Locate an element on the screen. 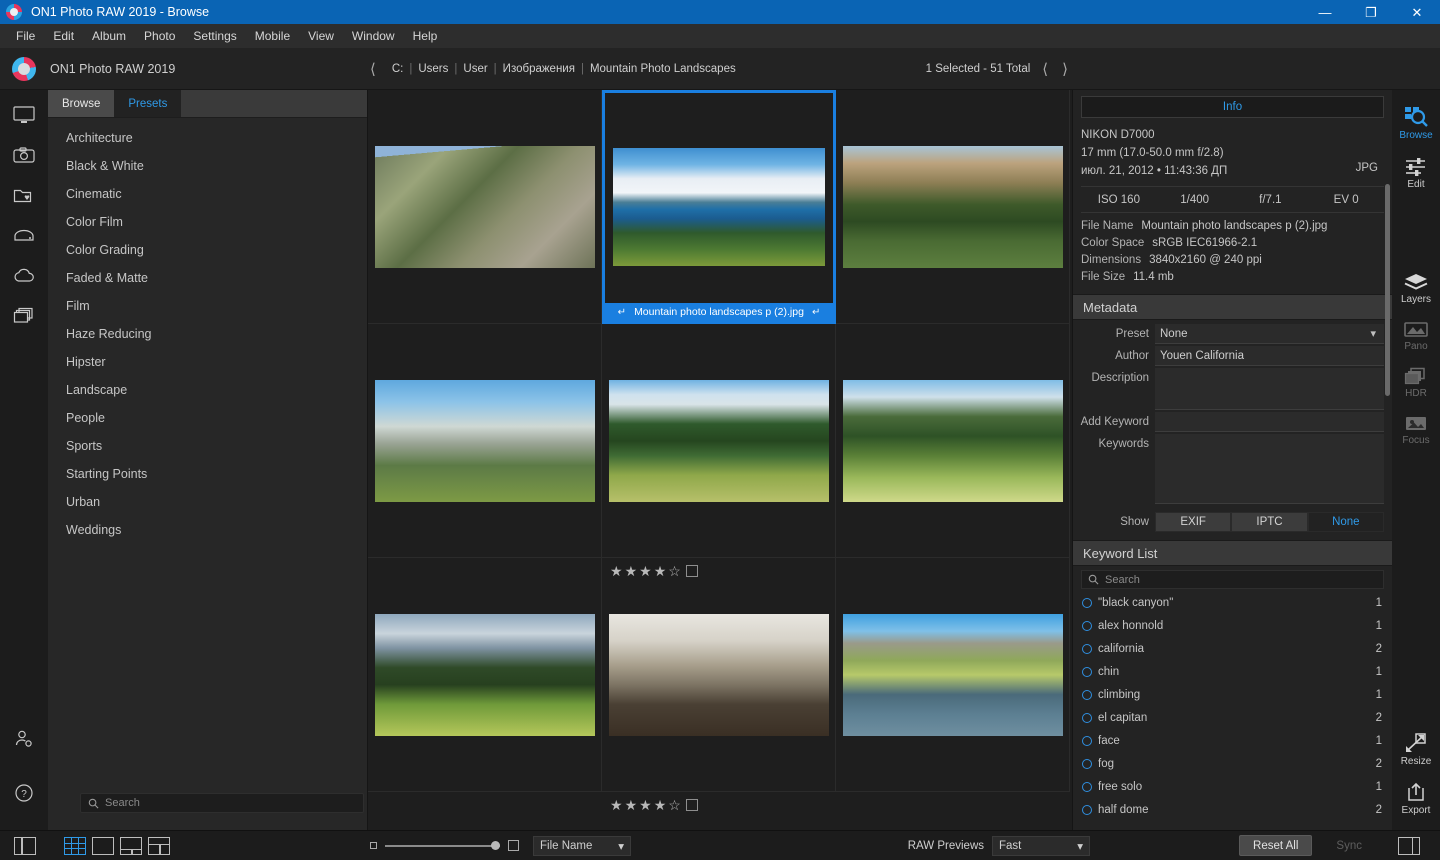 The height and width of the screenshot is (860, 1440). thumbnail-size-slider is located at coordinates (442, 845).